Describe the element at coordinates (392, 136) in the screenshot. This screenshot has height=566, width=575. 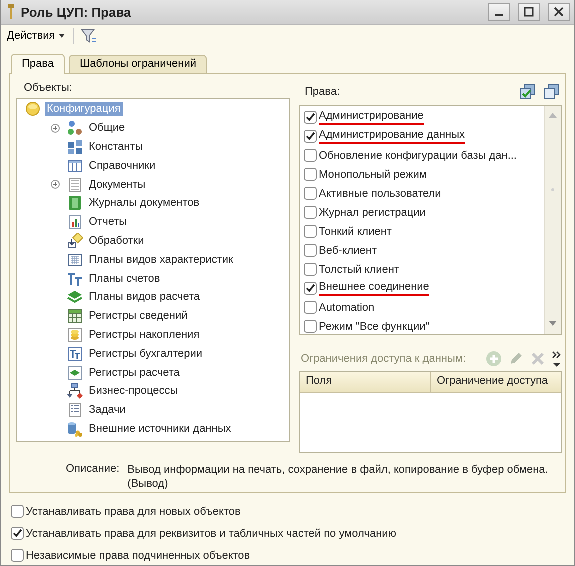
I see `right-item: Администрирование данных` at that location.